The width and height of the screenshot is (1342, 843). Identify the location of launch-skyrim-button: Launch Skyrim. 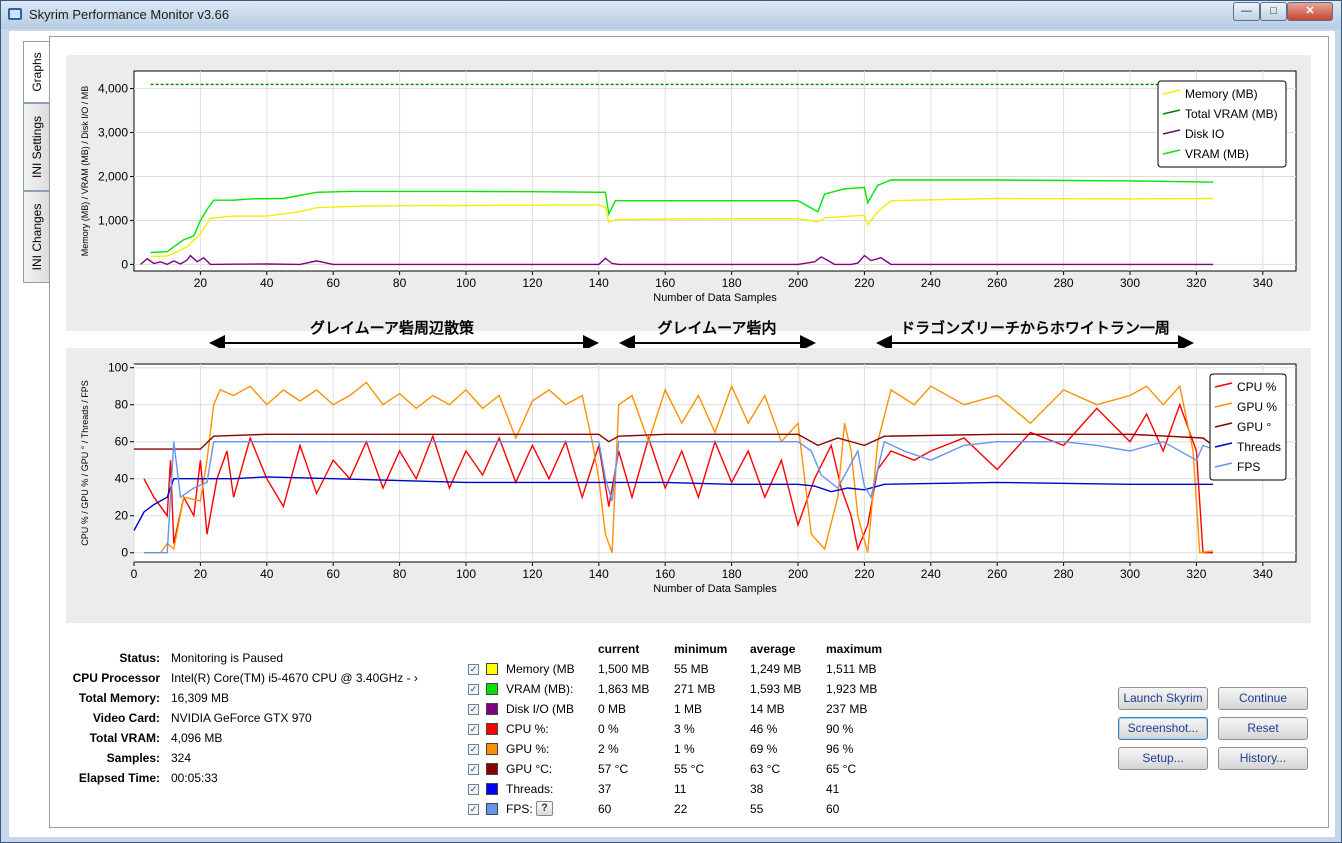
(1163, 698).